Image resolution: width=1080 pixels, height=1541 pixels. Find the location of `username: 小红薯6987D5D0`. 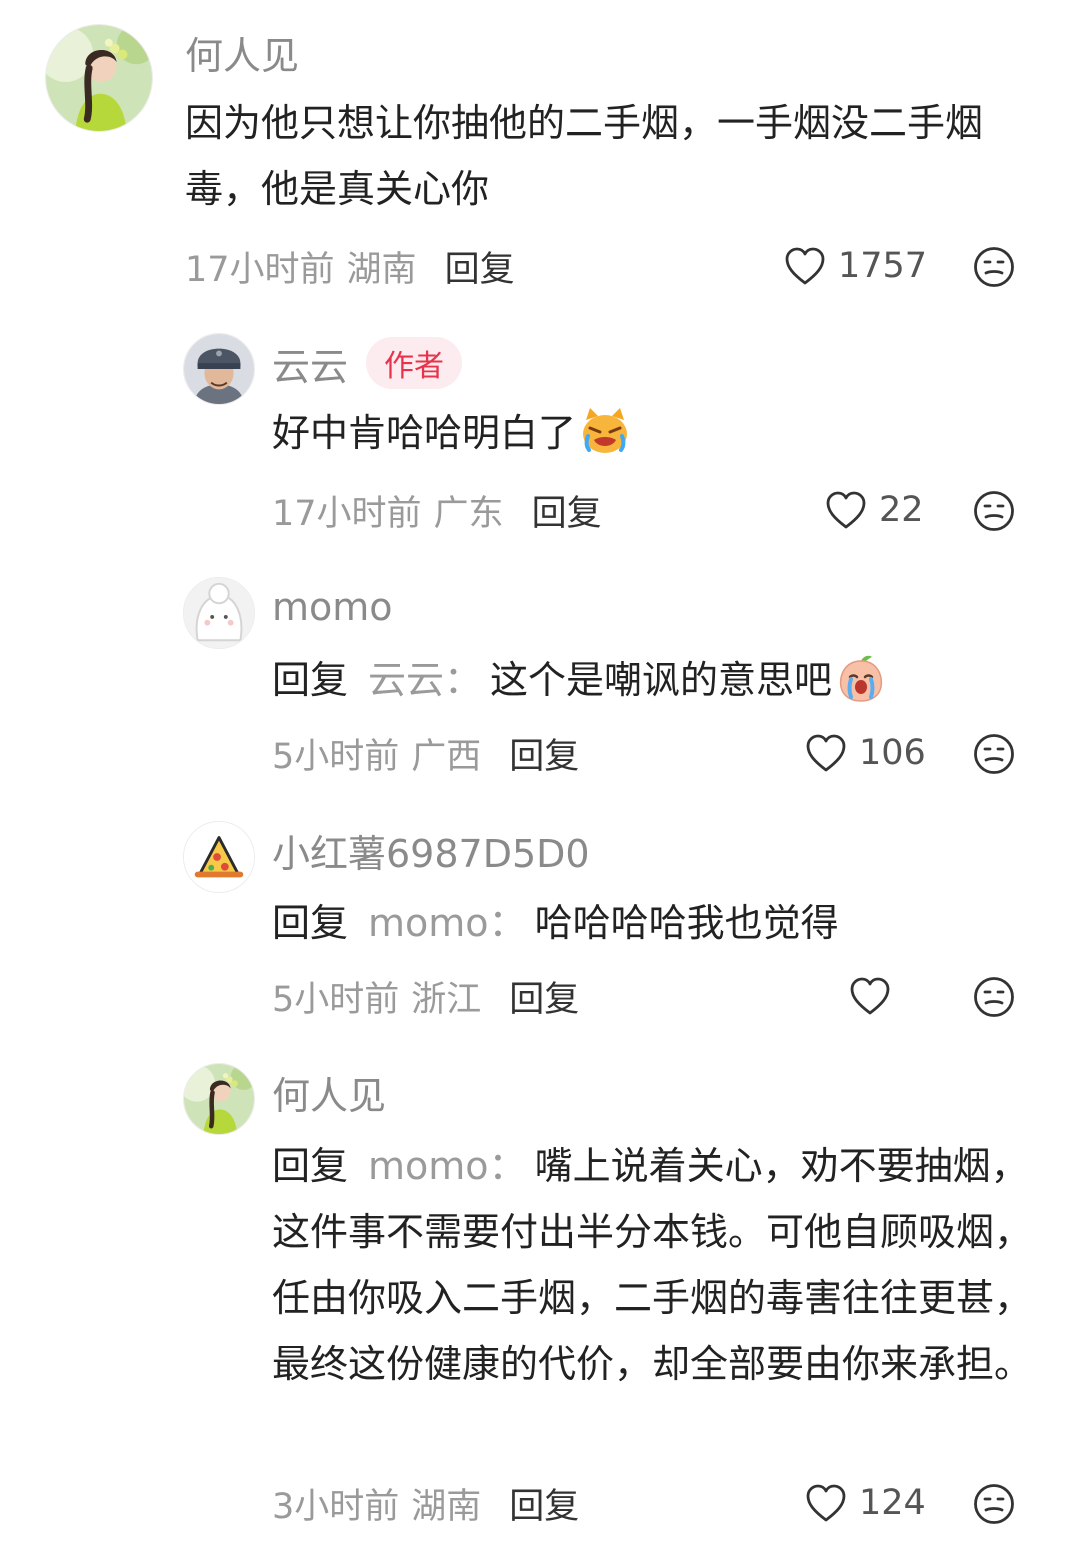

username: 小红薯6987D5D0 is located at coordinates (431, 850).